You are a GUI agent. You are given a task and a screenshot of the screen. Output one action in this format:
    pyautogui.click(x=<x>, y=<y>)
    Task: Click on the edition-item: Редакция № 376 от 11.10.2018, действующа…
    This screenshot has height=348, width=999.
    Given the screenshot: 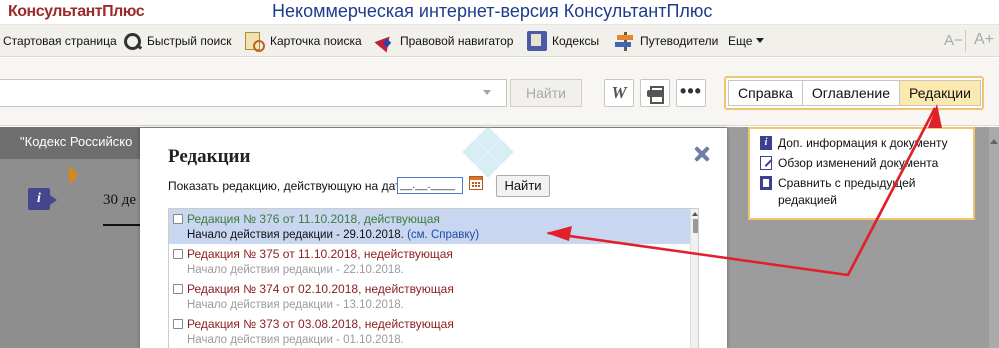 What is the action you would take?
    pyautogui.click(x=429, y=226)
    